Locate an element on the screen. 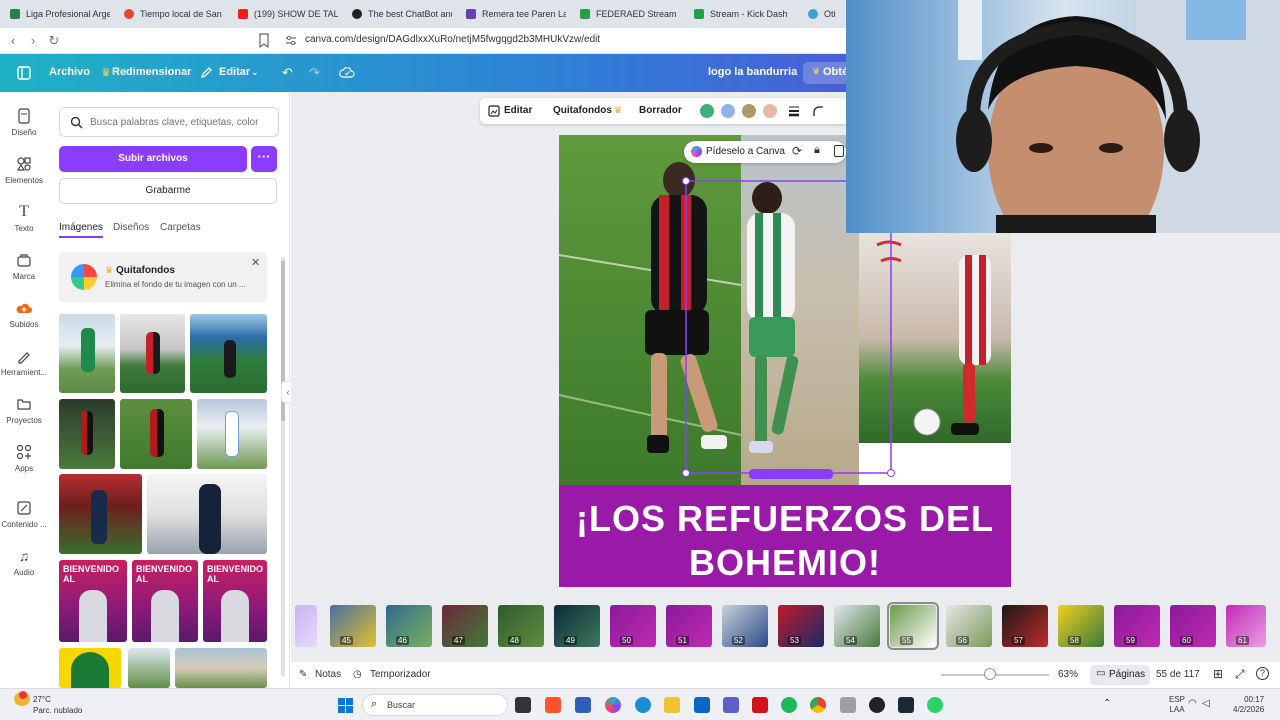 The width and height of the screenshot is (1280, 720). page-thumbnail: 57 is located at coordinates (1025, 626).